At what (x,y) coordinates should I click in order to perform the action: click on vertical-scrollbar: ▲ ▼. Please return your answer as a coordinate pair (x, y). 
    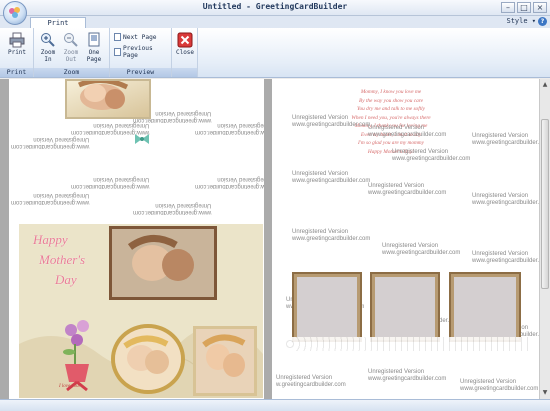
    Looking at the image, I should click on (544, 239).